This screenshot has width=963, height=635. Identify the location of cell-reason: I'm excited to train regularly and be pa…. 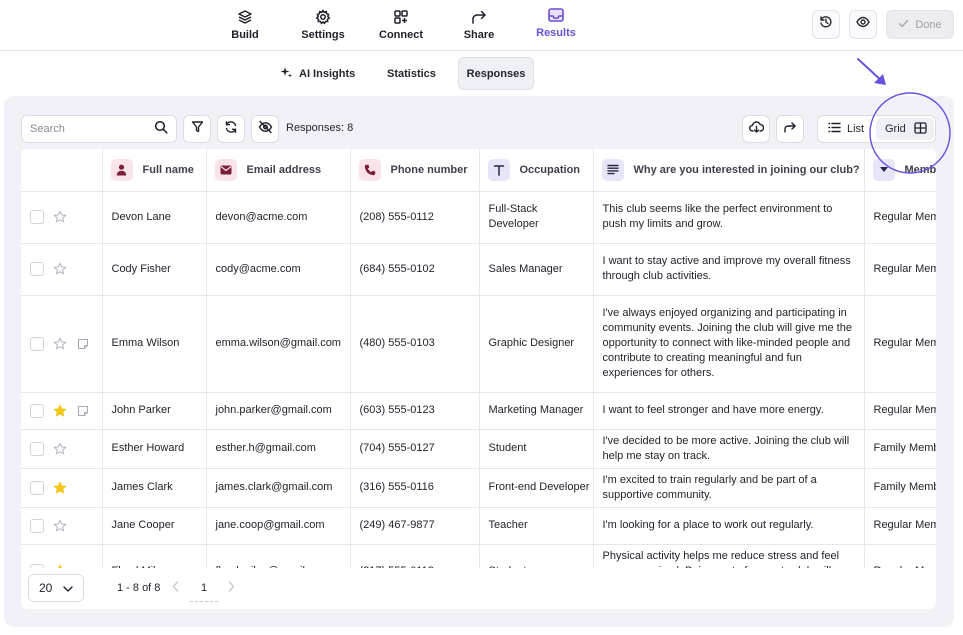
(729, 488).